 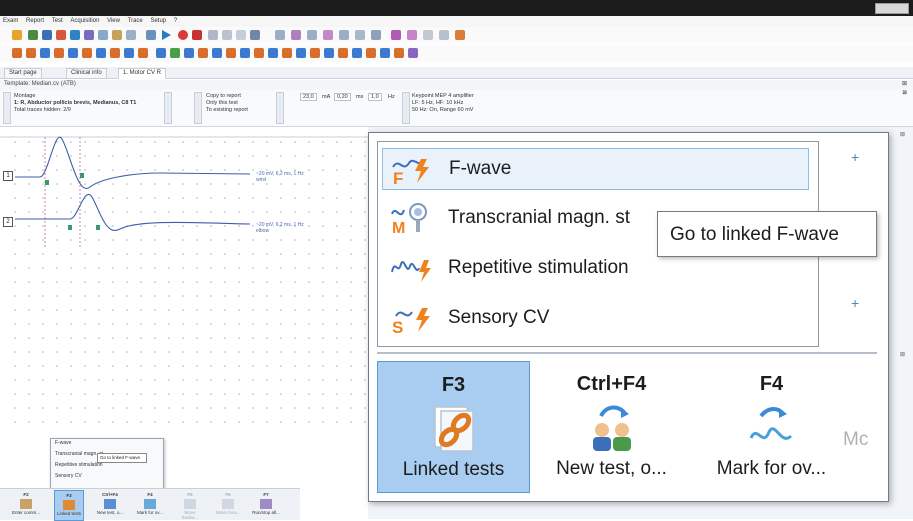 What do you see at coordinates (23, 73) in the screenshot?
I see `tab-start-page: Start page` at bounding box center [23, 73].